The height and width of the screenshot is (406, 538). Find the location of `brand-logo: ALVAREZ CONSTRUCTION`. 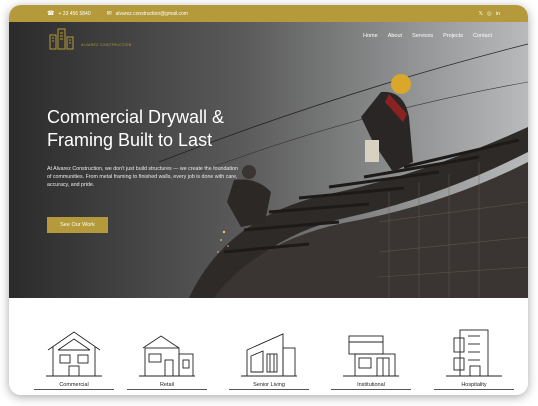

brand-logo: ALVAREZ CONSTRUCTION is located at coordinates (89, 39).